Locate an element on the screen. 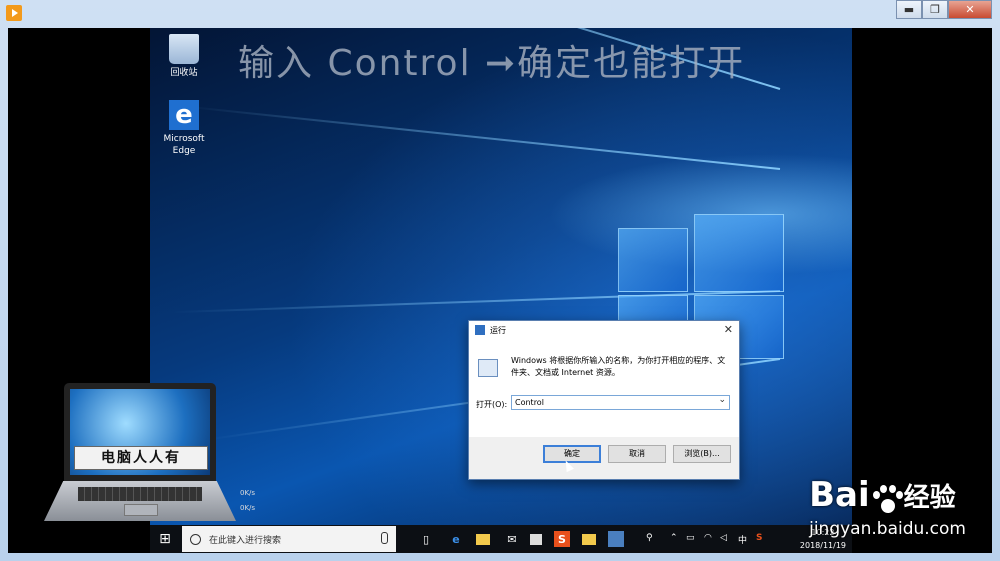 The width and height of the screenshot is (1000, 561). run-icon is located at coordinates (480, 330).